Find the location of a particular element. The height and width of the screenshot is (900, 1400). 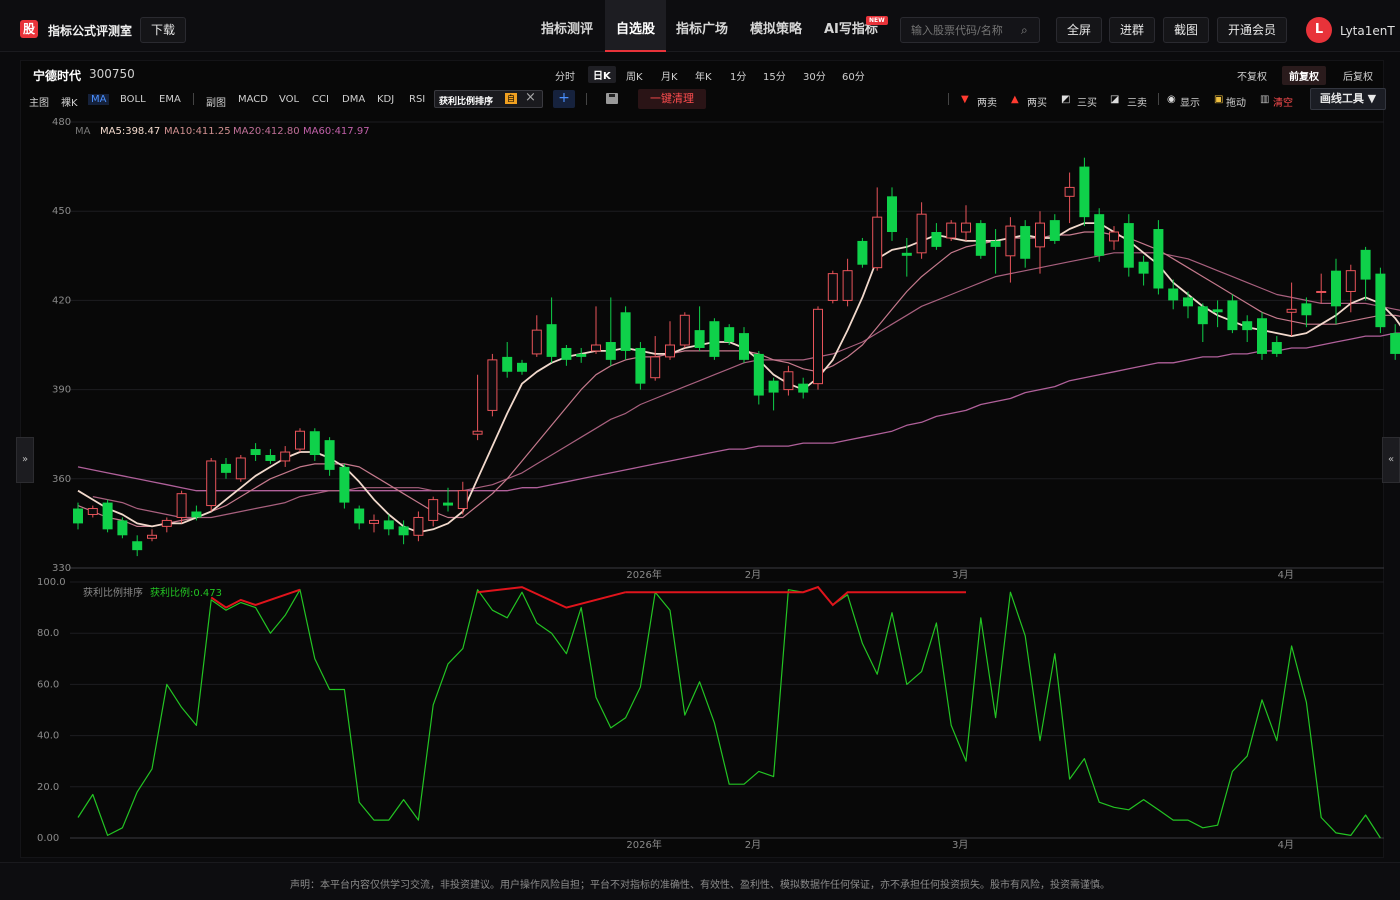

y-tick-label: 100.0 is located at coordinates (51, 582).